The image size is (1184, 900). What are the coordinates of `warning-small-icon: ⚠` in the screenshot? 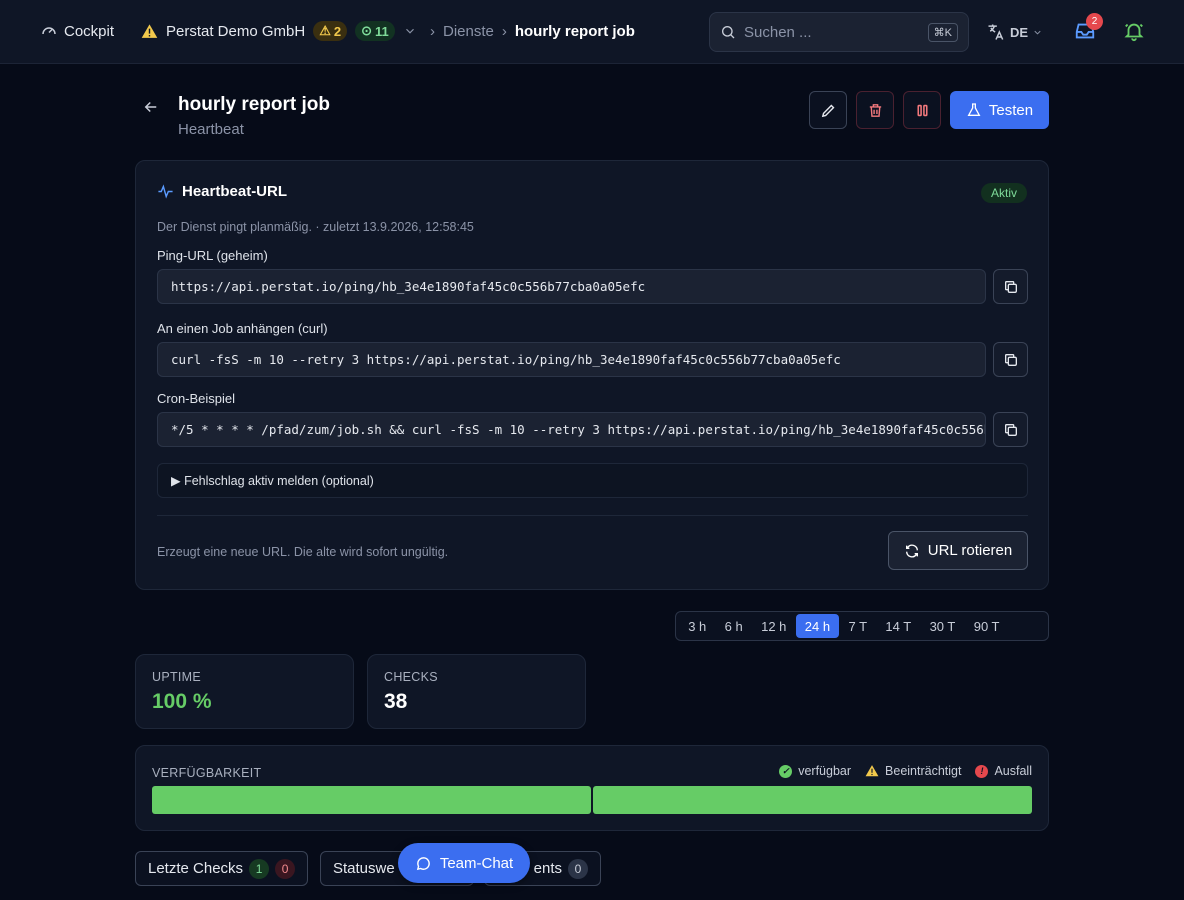 It's located at (325, 30).